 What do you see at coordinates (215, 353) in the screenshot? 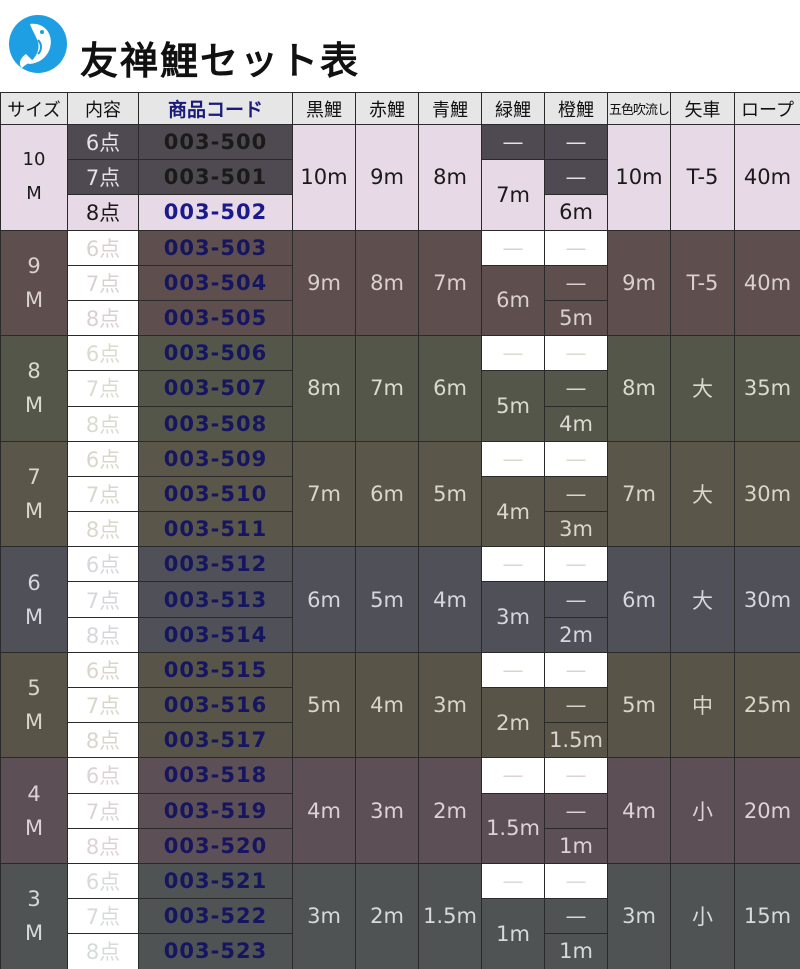
I see `product-code: 003-506` at bounding box center [215, 353].